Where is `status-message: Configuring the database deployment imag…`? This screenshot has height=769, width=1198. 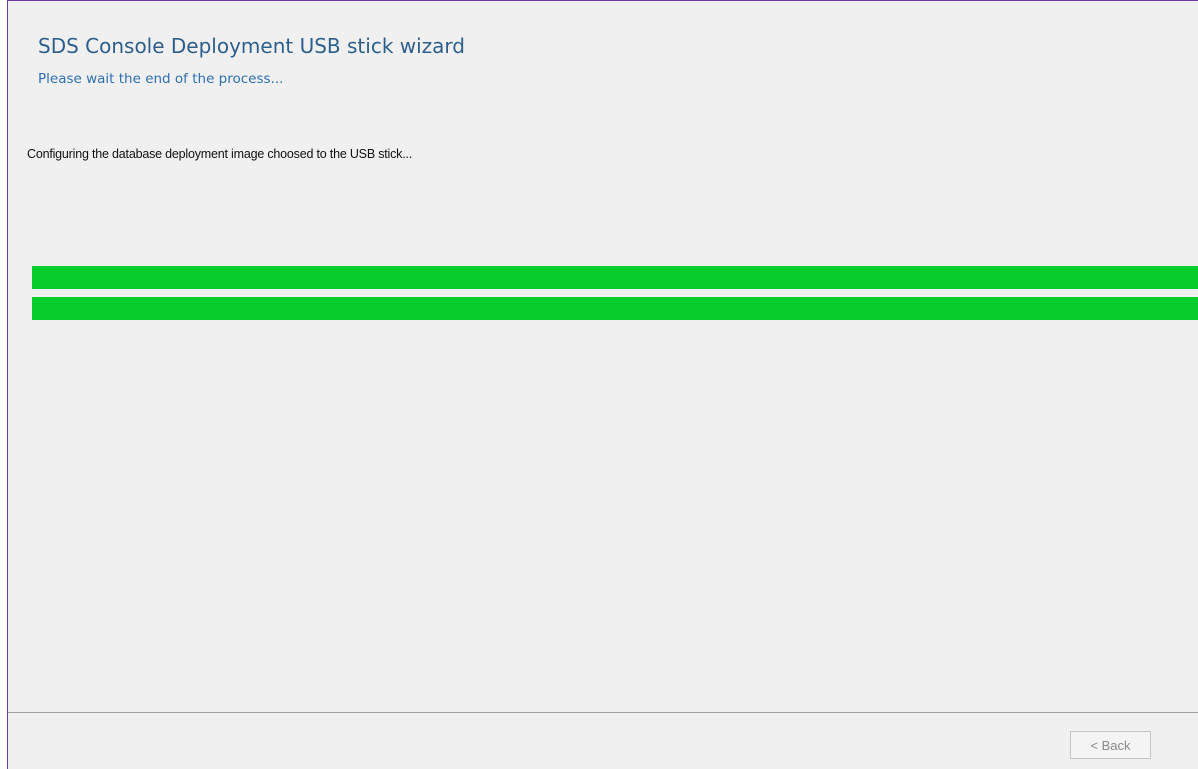 status-message: Configuring the database deployment imag… is located at coordinates (220, 154).